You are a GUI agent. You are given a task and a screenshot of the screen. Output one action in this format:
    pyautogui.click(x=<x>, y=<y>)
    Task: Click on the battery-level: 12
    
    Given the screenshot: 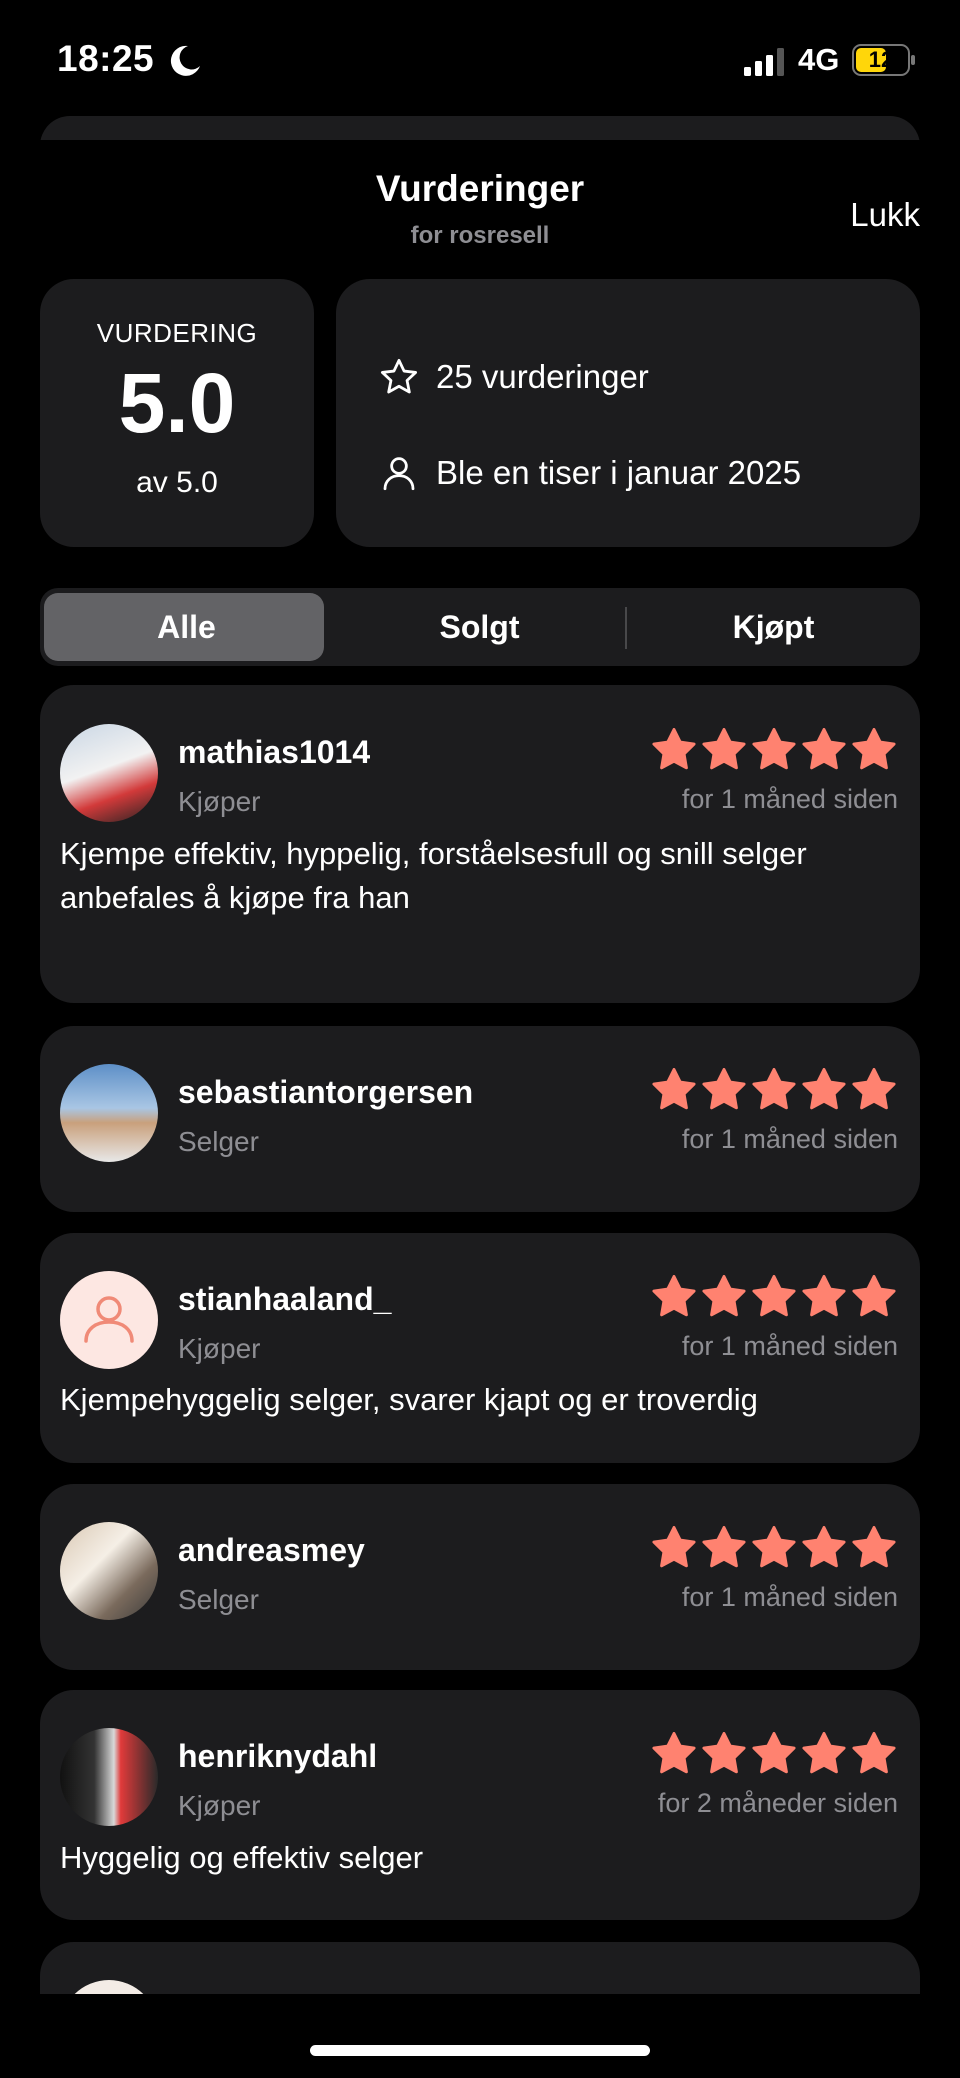 What is the action you would take?
    pyautogui.click(x=881, y=59)
    